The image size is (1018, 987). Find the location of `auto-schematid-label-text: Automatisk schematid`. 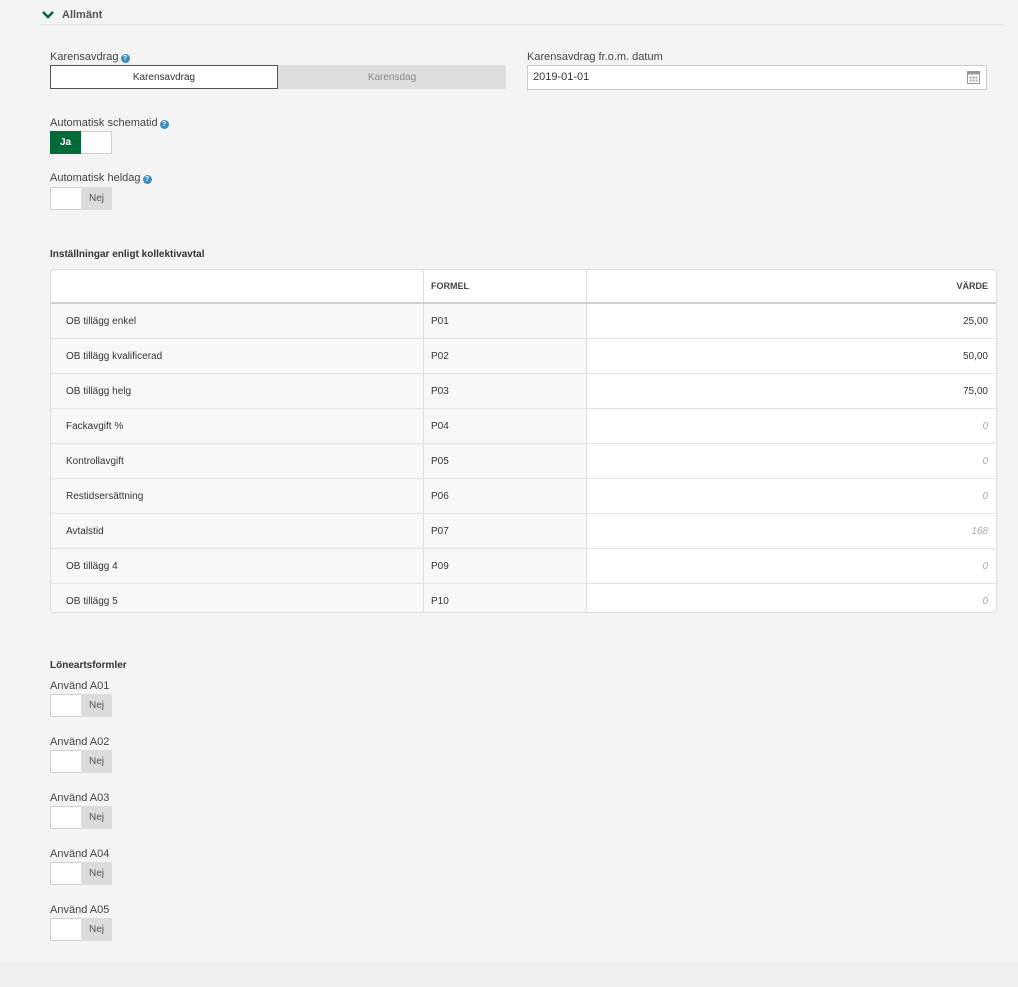

auto-schematid-label-text: Automatisk schematid is located at coordinates (104, 123).